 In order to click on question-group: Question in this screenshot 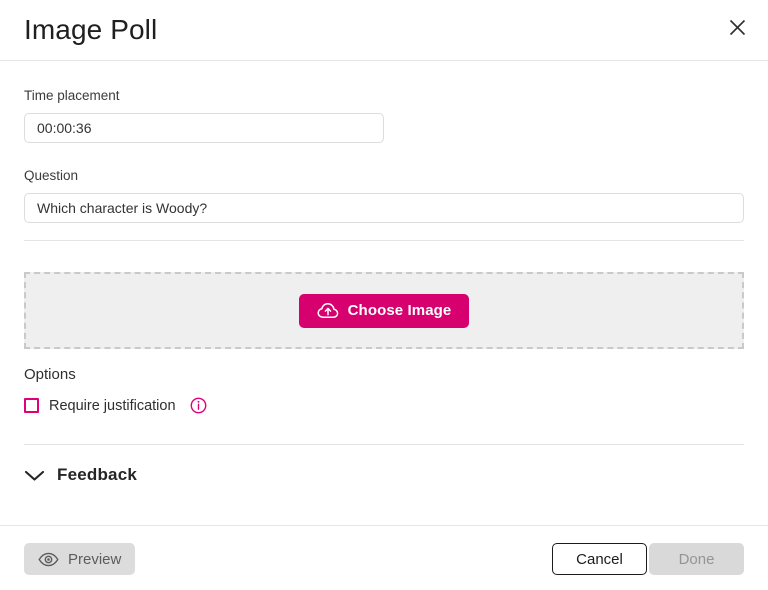, I will do `click(384, 195)`.